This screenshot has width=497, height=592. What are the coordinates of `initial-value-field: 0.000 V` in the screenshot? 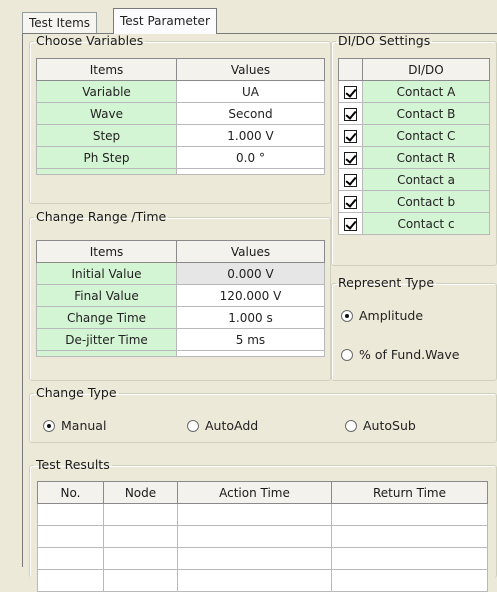 It's located at (250, 273).